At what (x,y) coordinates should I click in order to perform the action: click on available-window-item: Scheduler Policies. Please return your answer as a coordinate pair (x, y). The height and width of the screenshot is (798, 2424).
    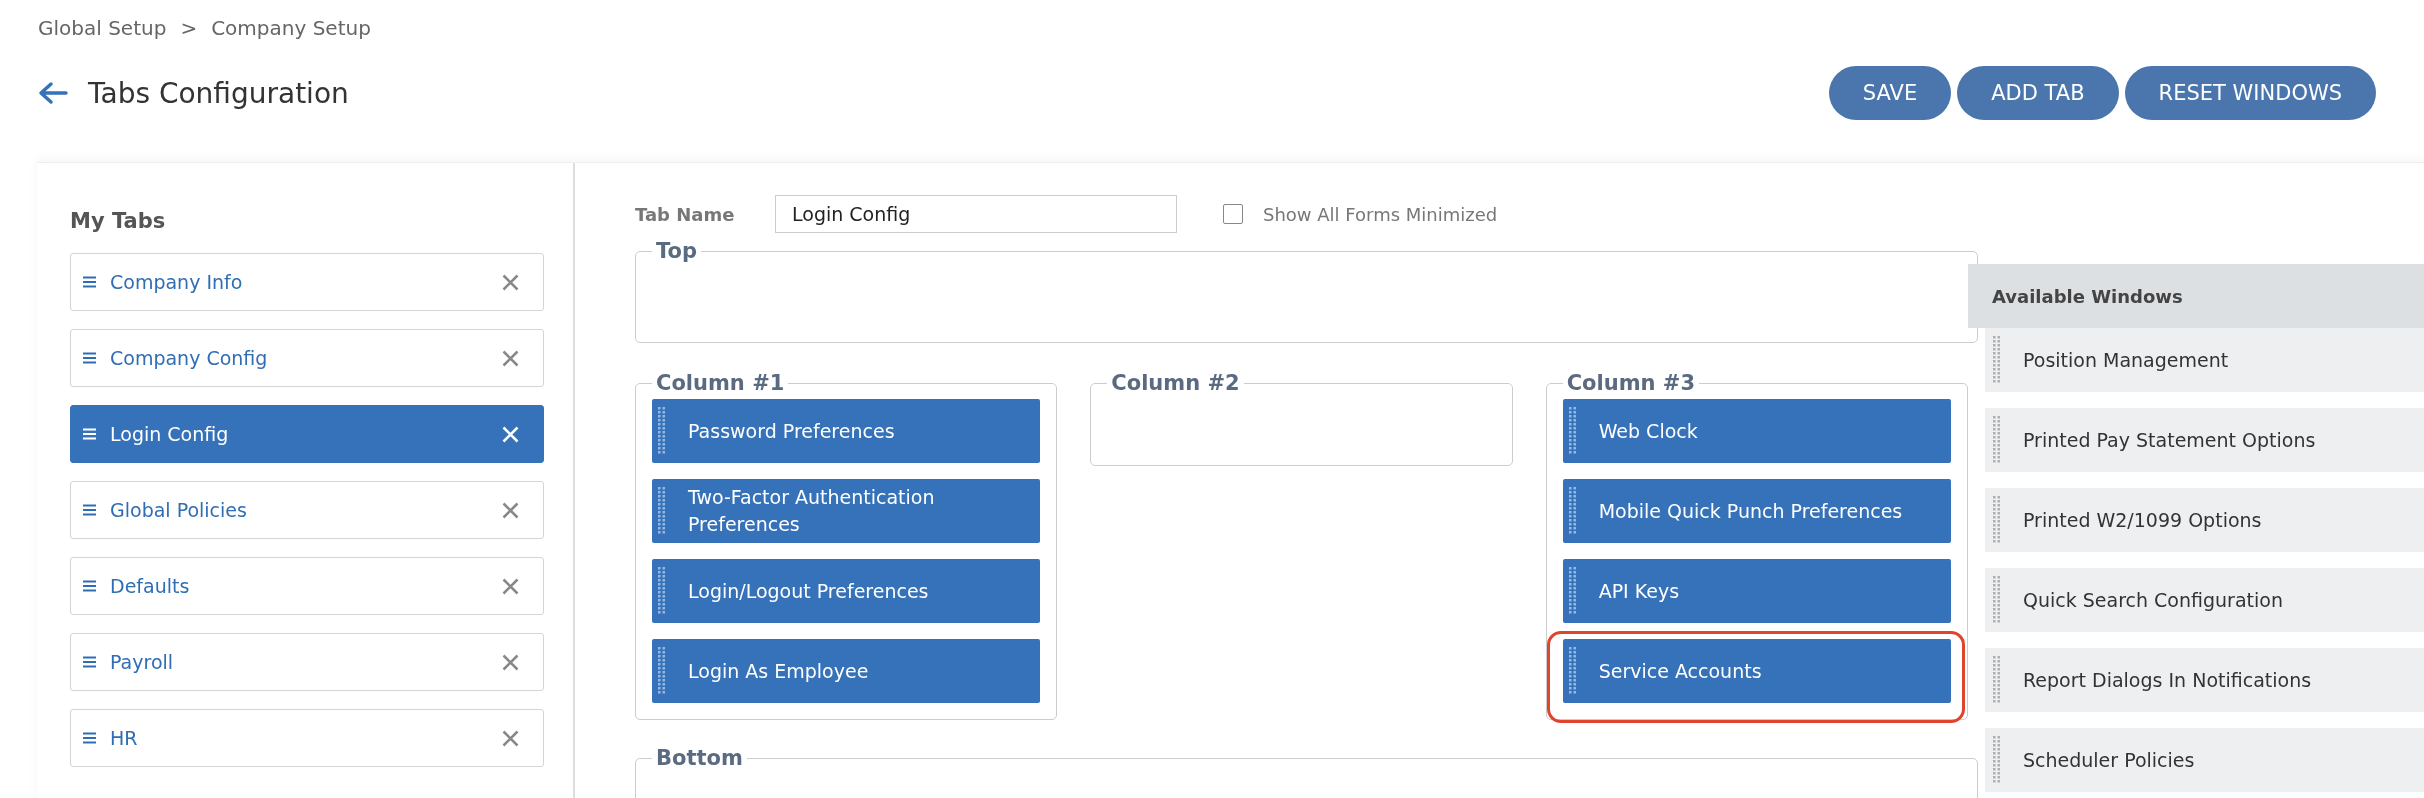
    Looking at the image, I should click on (2204, 760).